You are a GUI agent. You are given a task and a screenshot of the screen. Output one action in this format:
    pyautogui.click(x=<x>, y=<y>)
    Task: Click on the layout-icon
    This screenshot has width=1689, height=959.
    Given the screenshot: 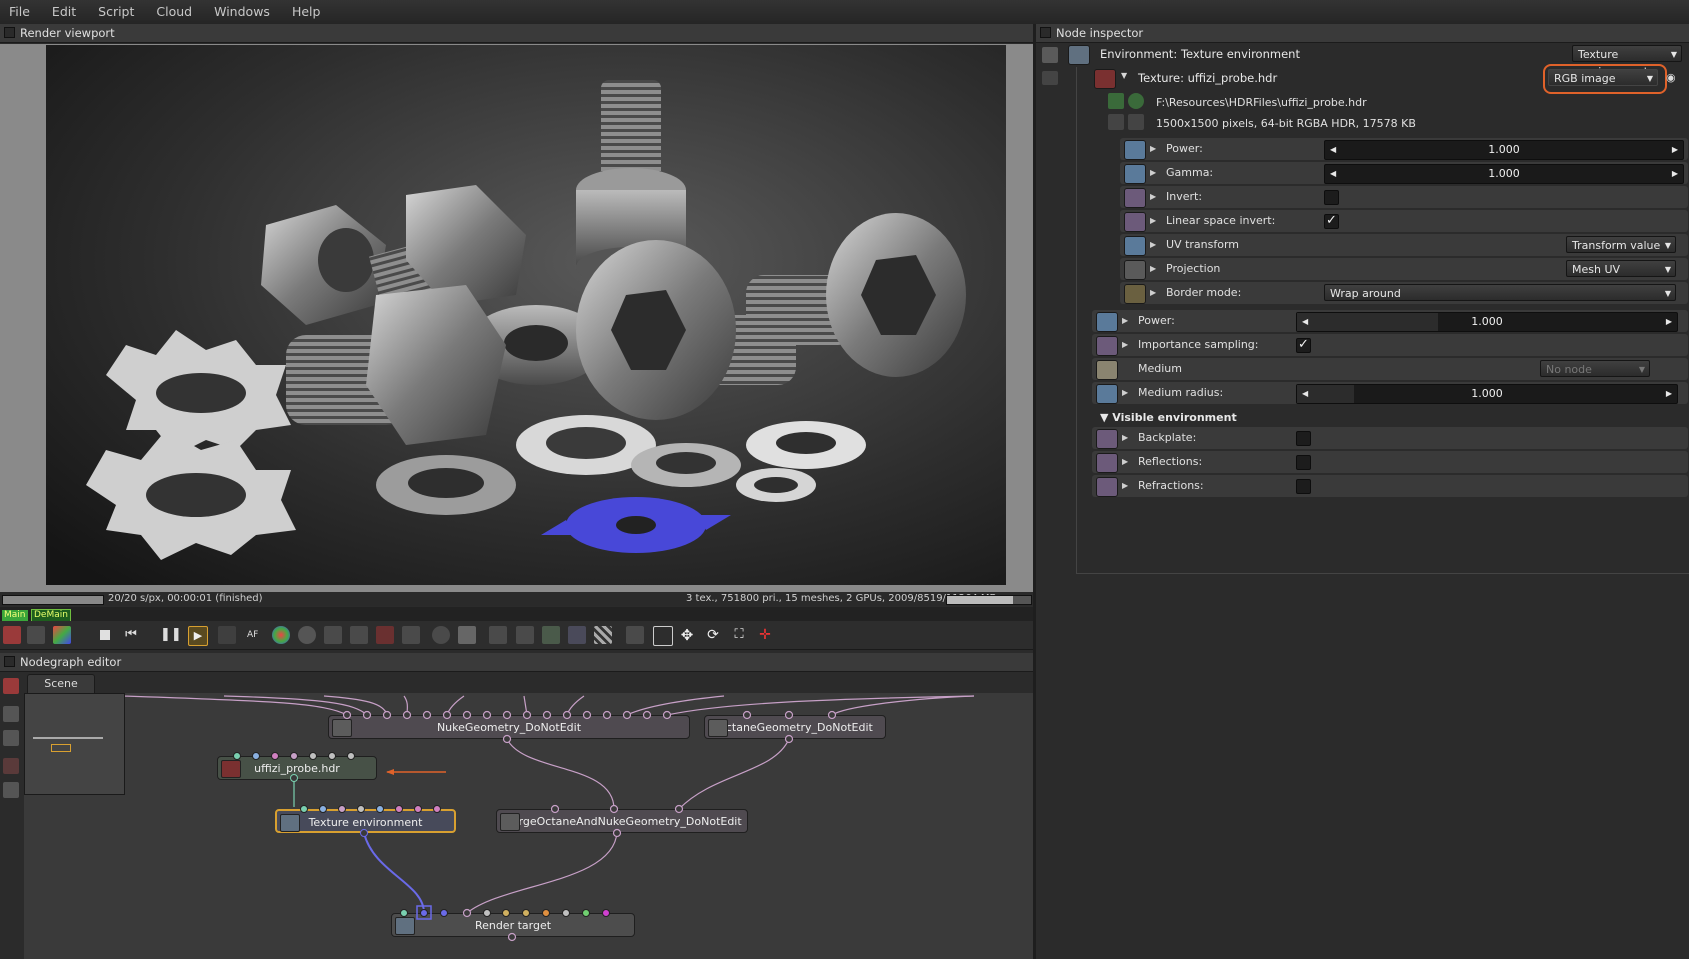 What is the action you would take?
    pyautogui.click(x=11, y=714)
    